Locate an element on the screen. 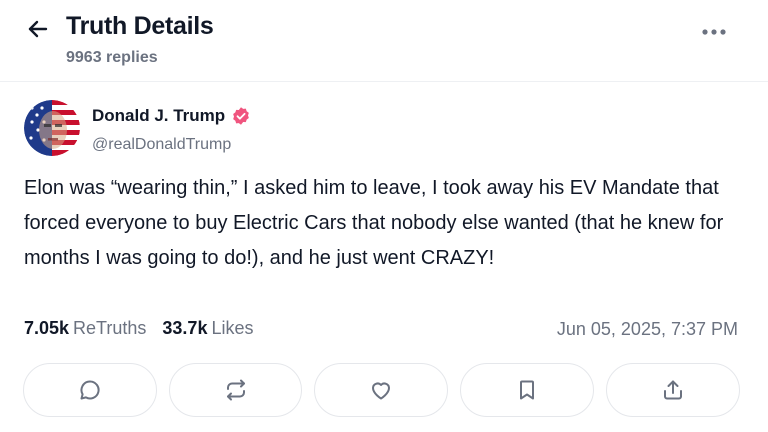 The image size is (768, 432). bookmark-button is located at coordinates (527, 390).